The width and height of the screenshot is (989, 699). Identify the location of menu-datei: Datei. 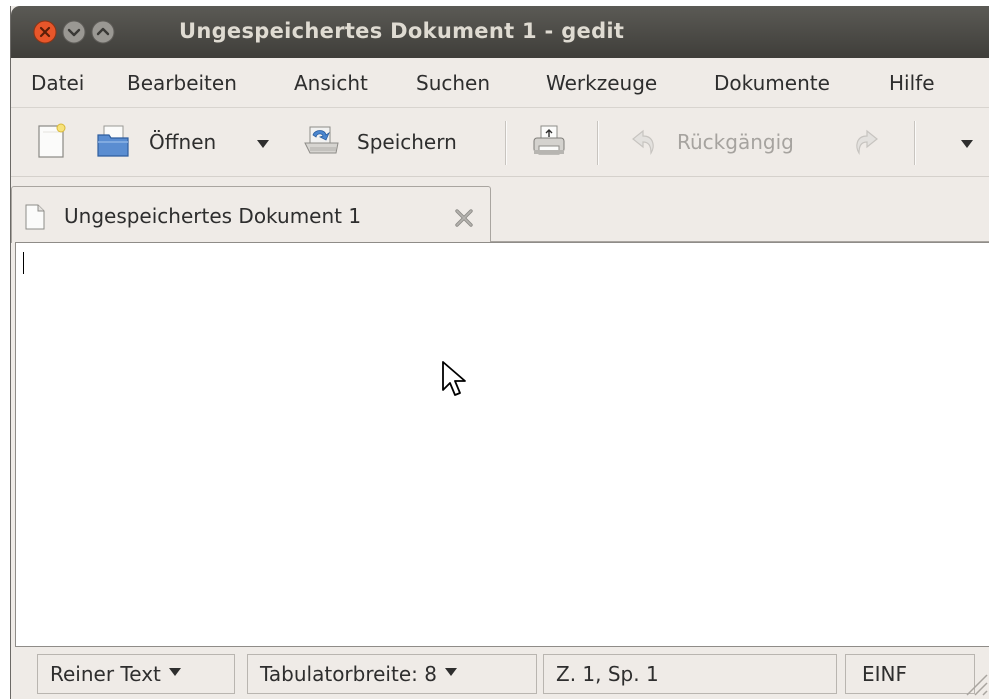
(57, 83).